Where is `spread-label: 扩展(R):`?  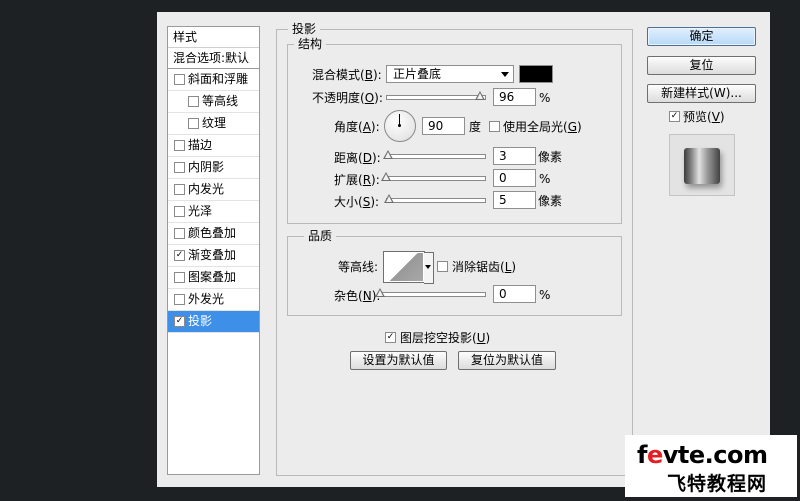
spread-label: 扩展(R): is located at coordinates (357, 180).